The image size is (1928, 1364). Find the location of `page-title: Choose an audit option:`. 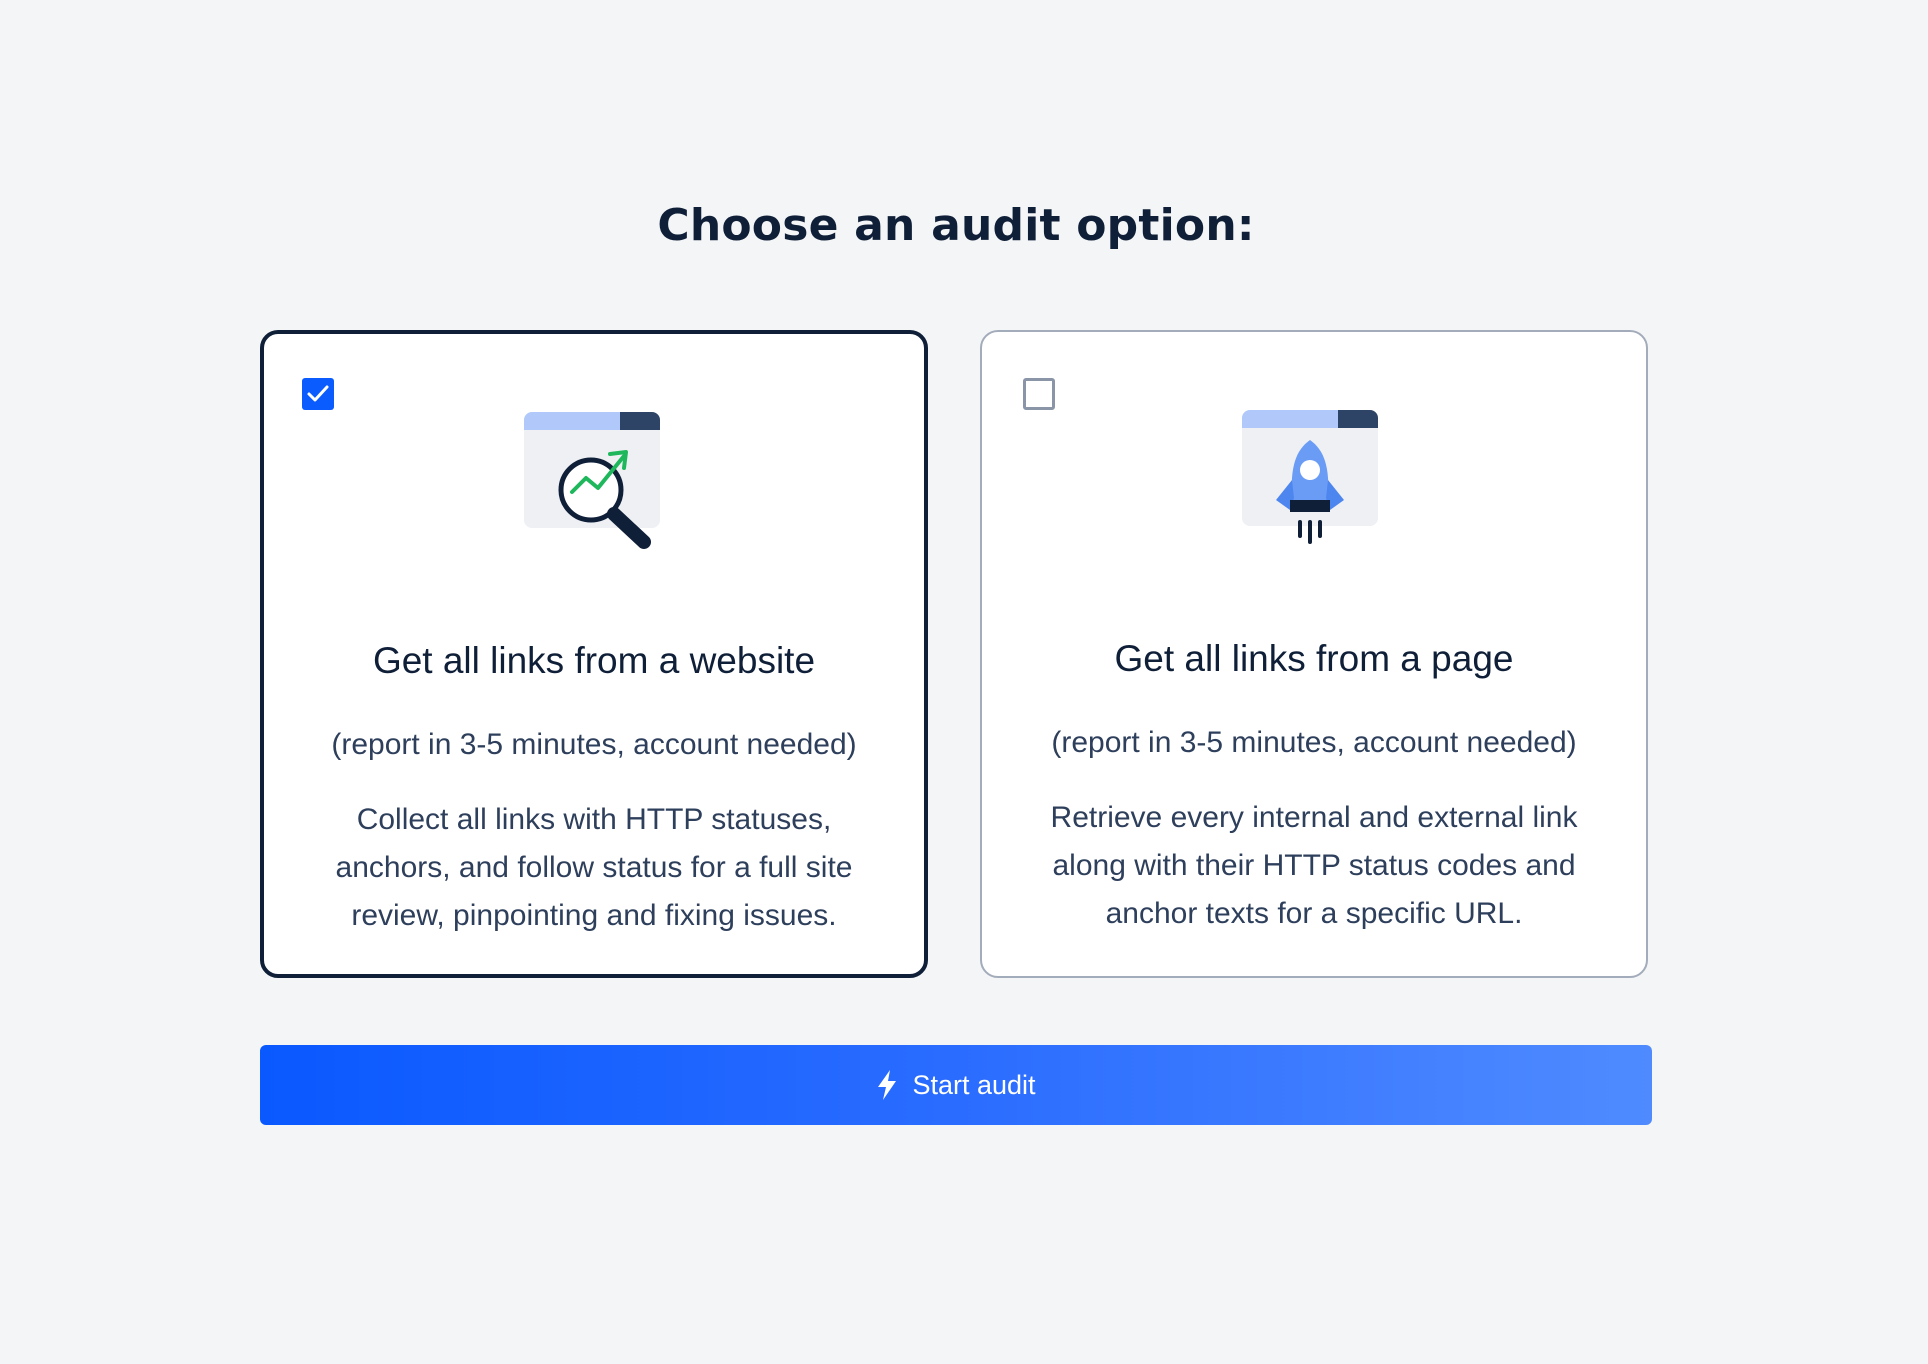

page-title: Choose an audit option: is located at coordinates (956, 225).